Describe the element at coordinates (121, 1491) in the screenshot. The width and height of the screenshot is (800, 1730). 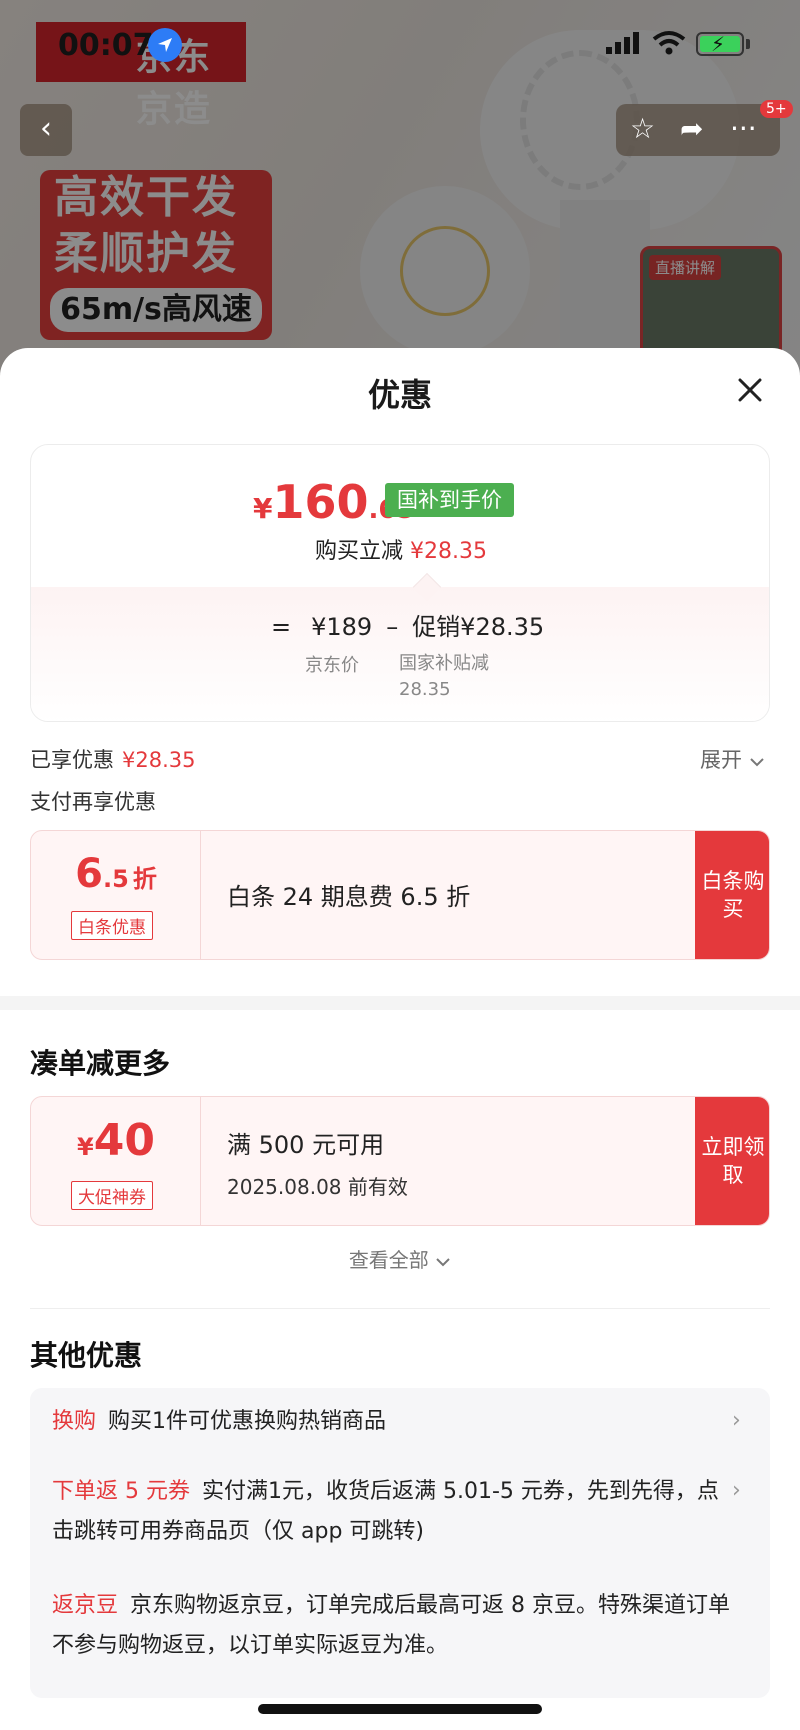
I see `other-discount-key: 下单返 5 元券` at that location.